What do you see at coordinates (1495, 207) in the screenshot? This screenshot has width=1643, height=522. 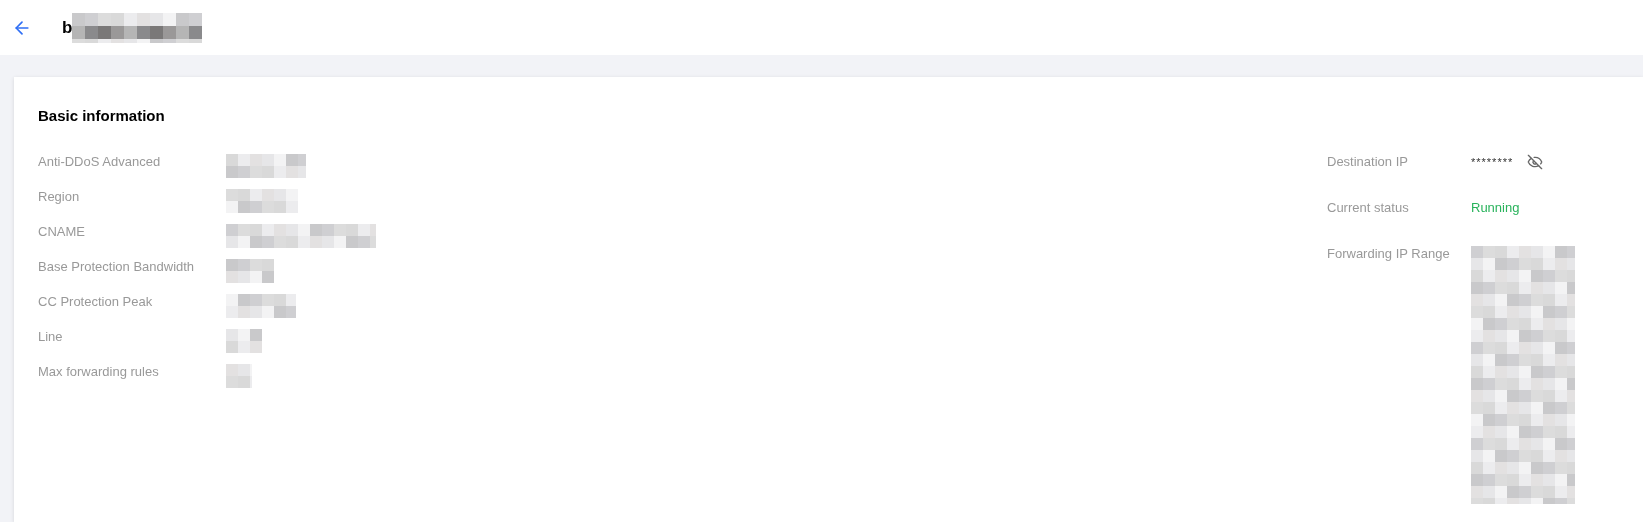 I see `status-text: Running` at bounding box center [1495, 207].